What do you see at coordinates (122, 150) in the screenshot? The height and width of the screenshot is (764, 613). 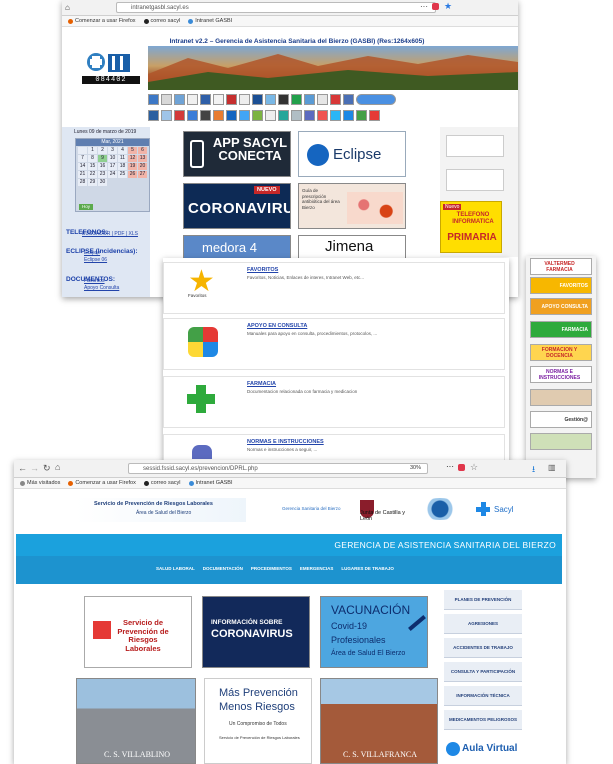 I see `calendar-day: 4` at bounding box center [122, 150].